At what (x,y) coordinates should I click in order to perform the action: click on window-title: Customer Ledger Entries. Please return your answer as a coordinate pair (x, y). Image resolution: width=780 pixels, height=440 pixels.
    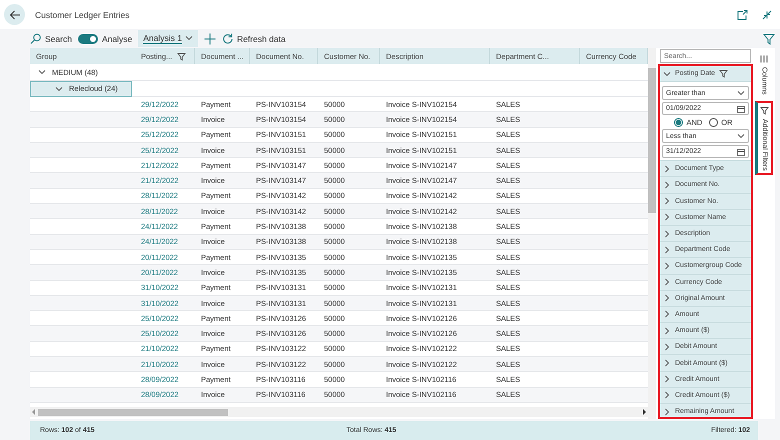
    Looking at the image, I should click on (82, 15).